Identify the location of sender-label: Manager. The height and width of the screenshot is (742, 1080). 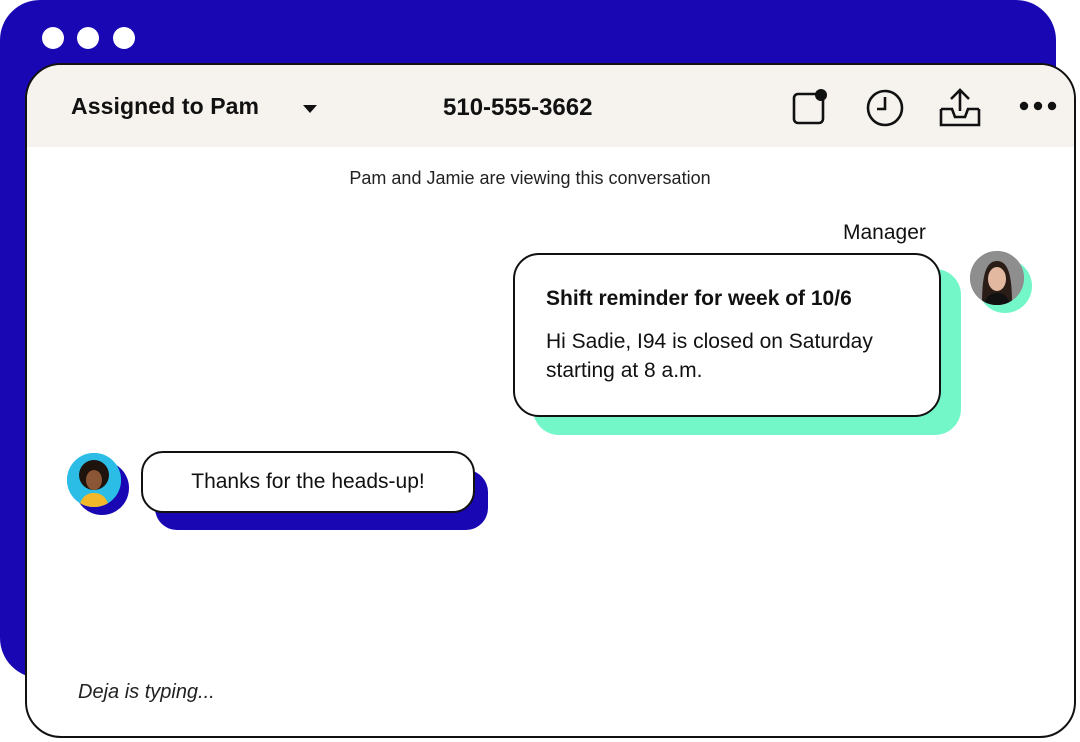
(884, 232).